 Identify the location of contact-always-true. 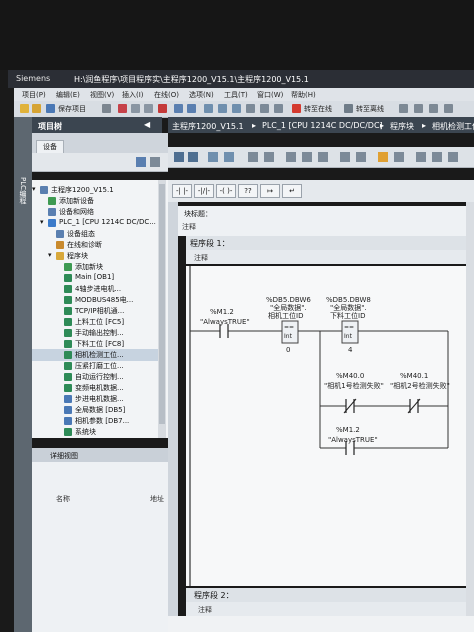
(224, 331).